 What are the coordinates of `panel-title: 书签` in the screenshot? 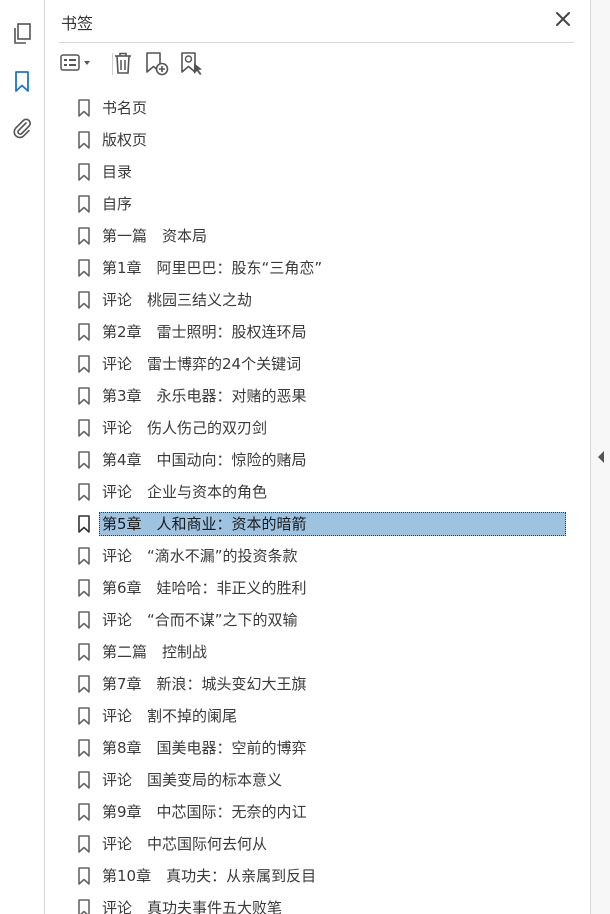 It's located at (77, 23).